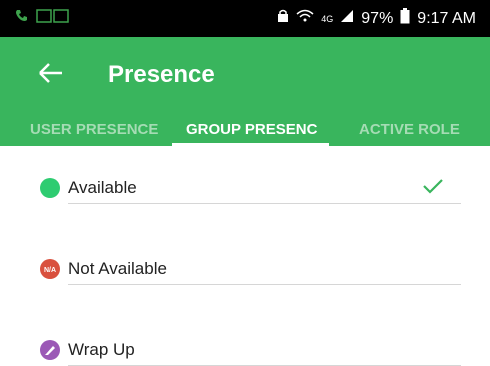 The image size is (490, 366). What do you see at coordinates (250, 189) in the screenshot?
I see `presence-item-available: Available` at bounding box center [250, 189].